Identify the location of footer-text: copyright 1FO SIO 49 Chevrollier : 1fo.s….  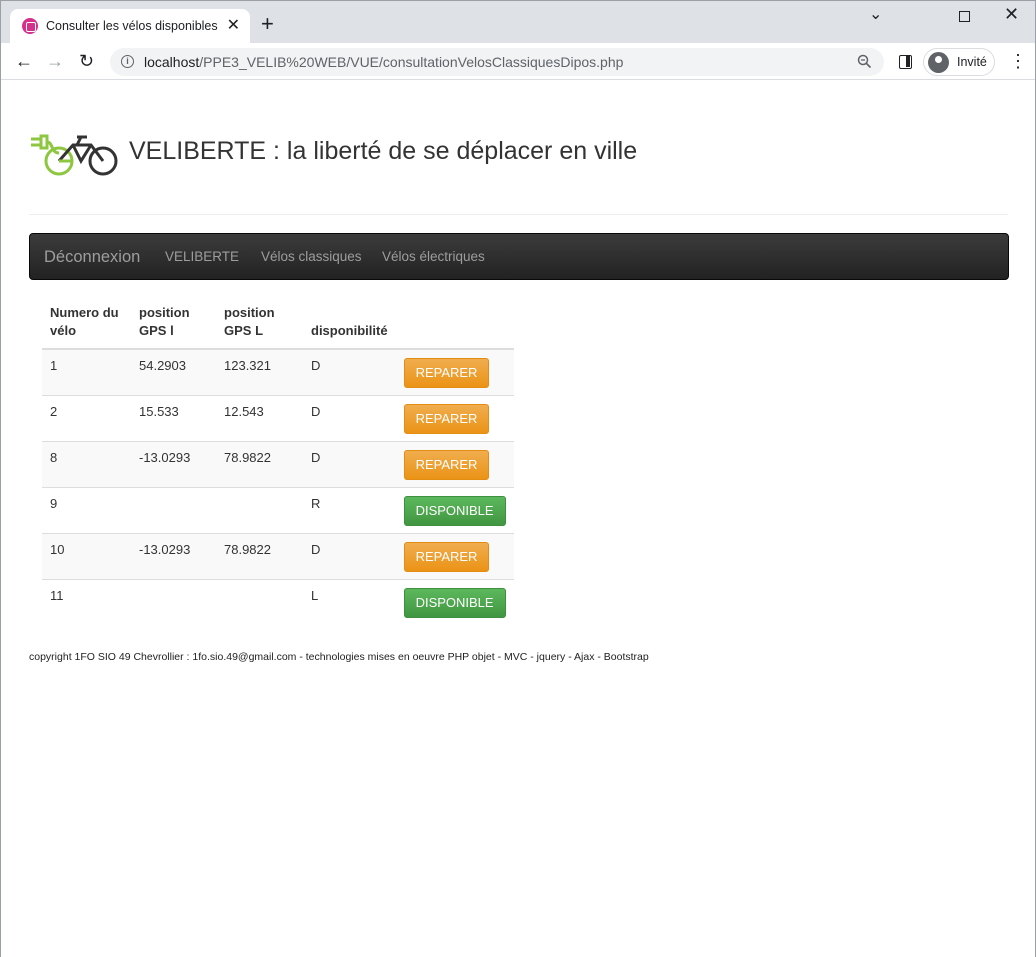
(339, 657).